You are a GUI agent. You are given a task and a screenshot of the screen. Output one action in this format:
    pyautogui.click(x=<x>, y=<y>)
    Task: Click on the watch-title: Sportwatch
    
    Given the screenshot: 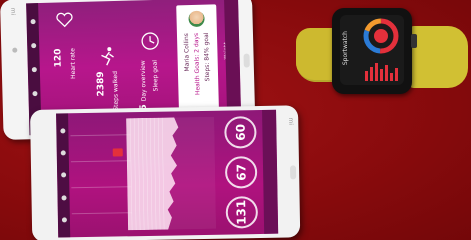 What is the action you would take?
    pyautogui.click(x=345, y=48)
    